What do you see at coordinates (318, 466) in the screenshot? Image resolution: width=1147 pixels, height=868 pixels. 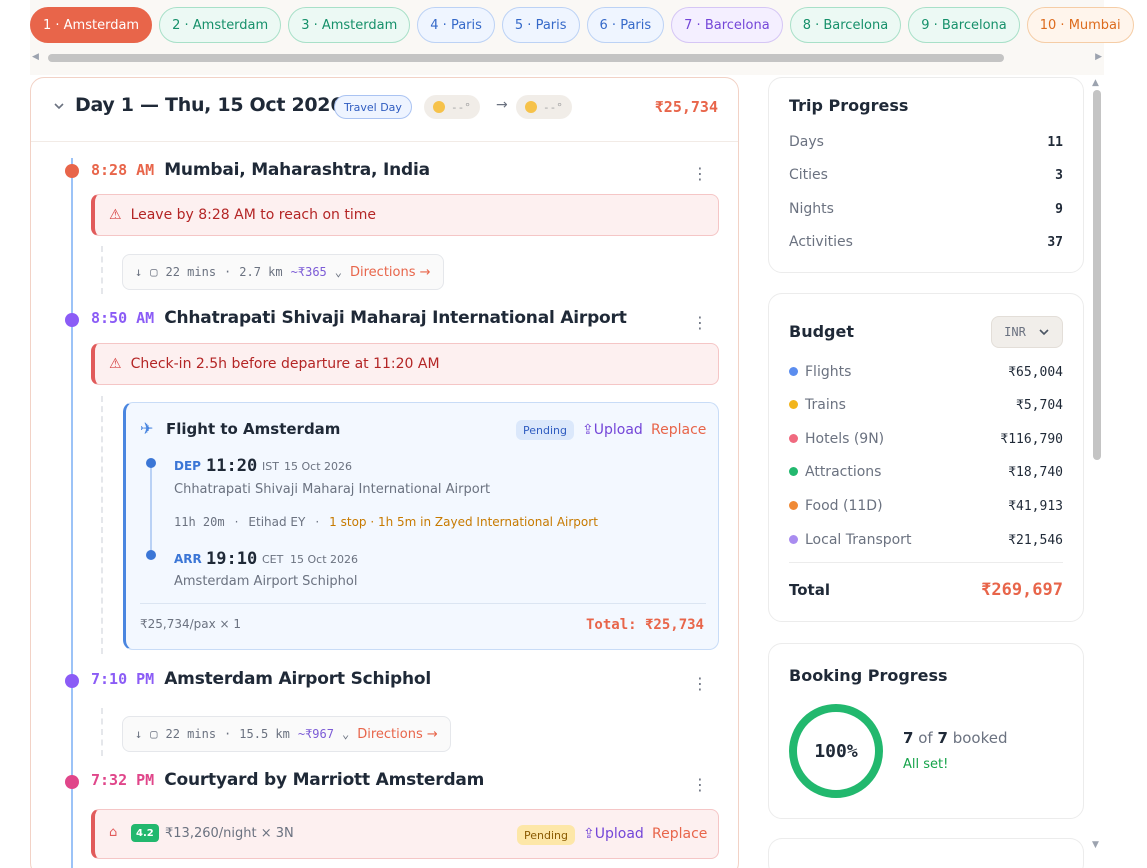 I see `dep-date: 15 Oct 2026` at bounding box center [318, 466].